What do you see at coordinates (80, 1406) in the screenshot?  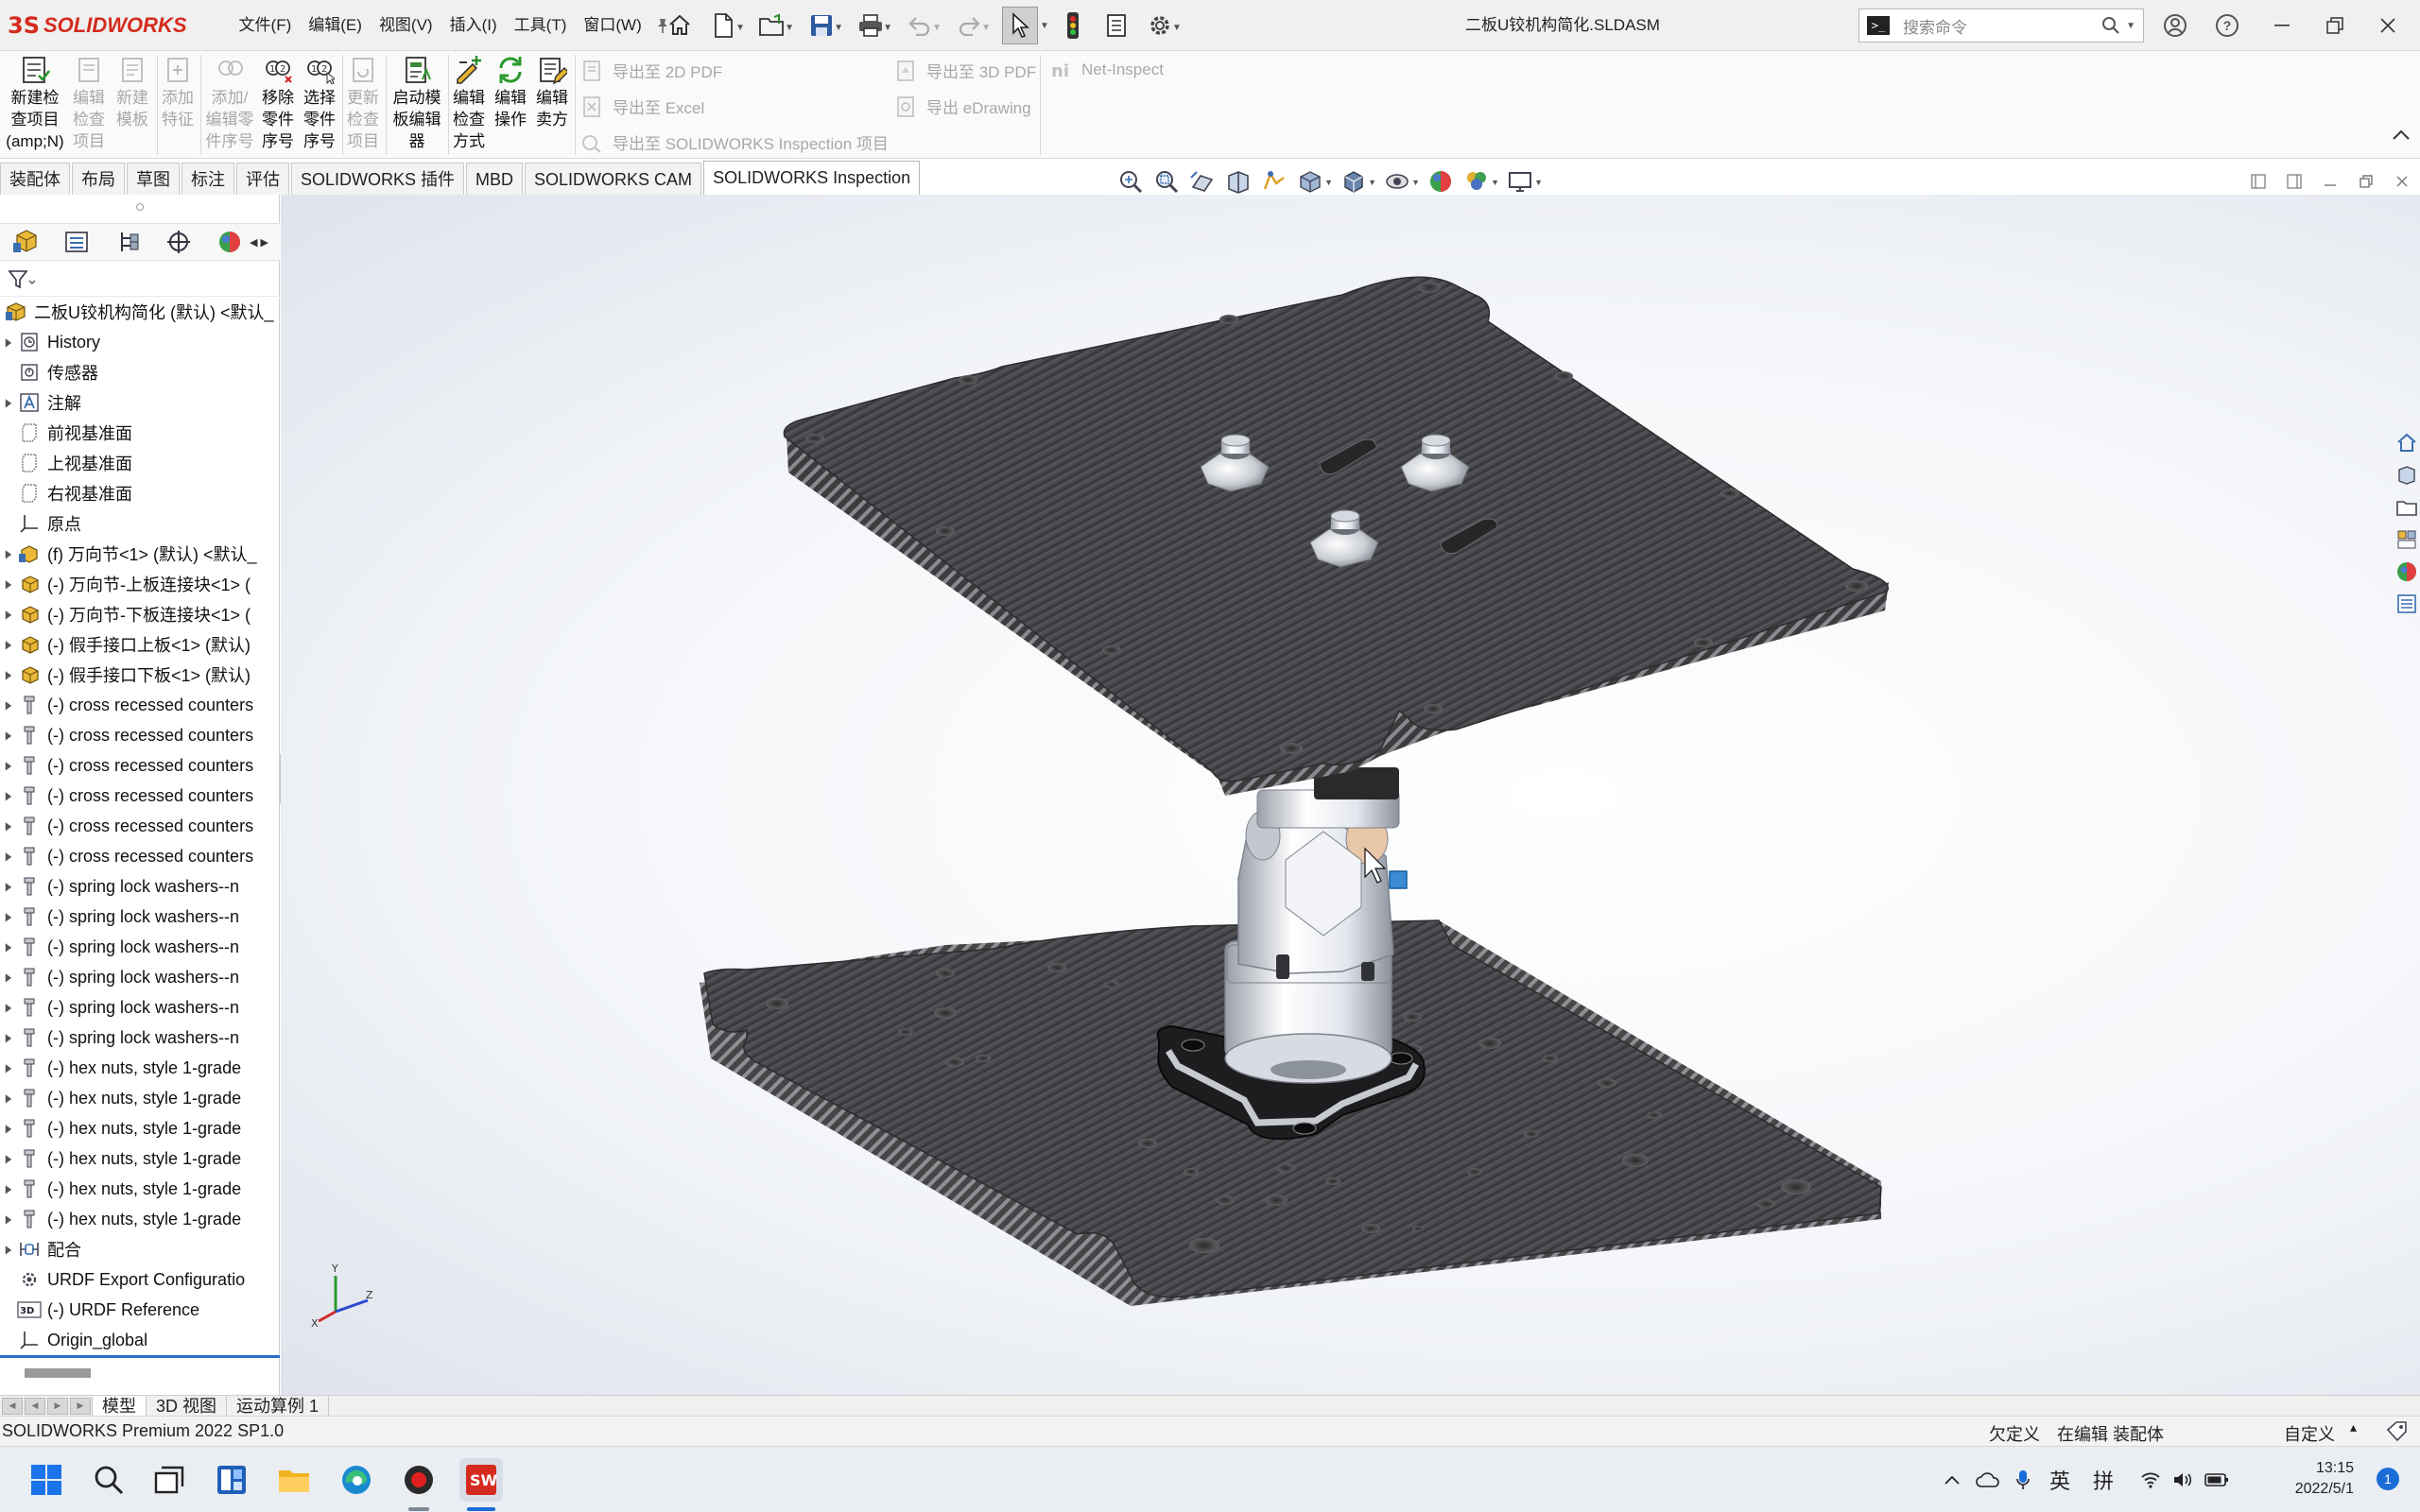 I see `last-tab-arrow: ▶` at bounding box center [80, 1406].